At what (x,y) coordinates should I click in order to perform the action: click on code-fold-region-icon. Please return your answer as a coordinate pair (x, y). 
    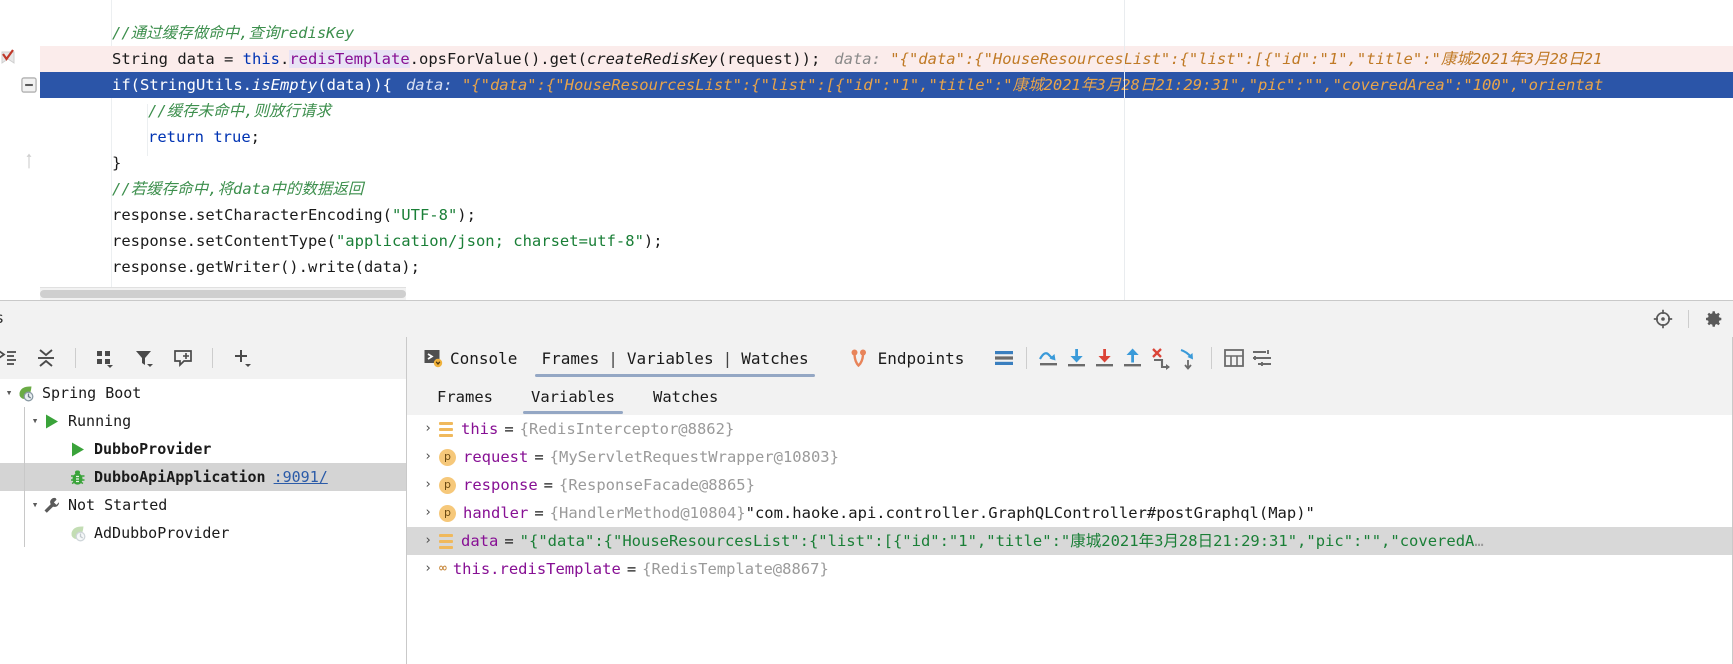
    Looking at the image, I should click on (29, 161).